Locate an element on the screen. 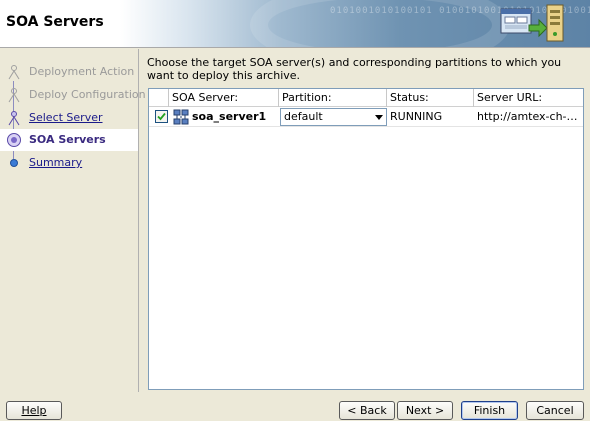  server-deploy-icon is located at coordinates (532, 23).